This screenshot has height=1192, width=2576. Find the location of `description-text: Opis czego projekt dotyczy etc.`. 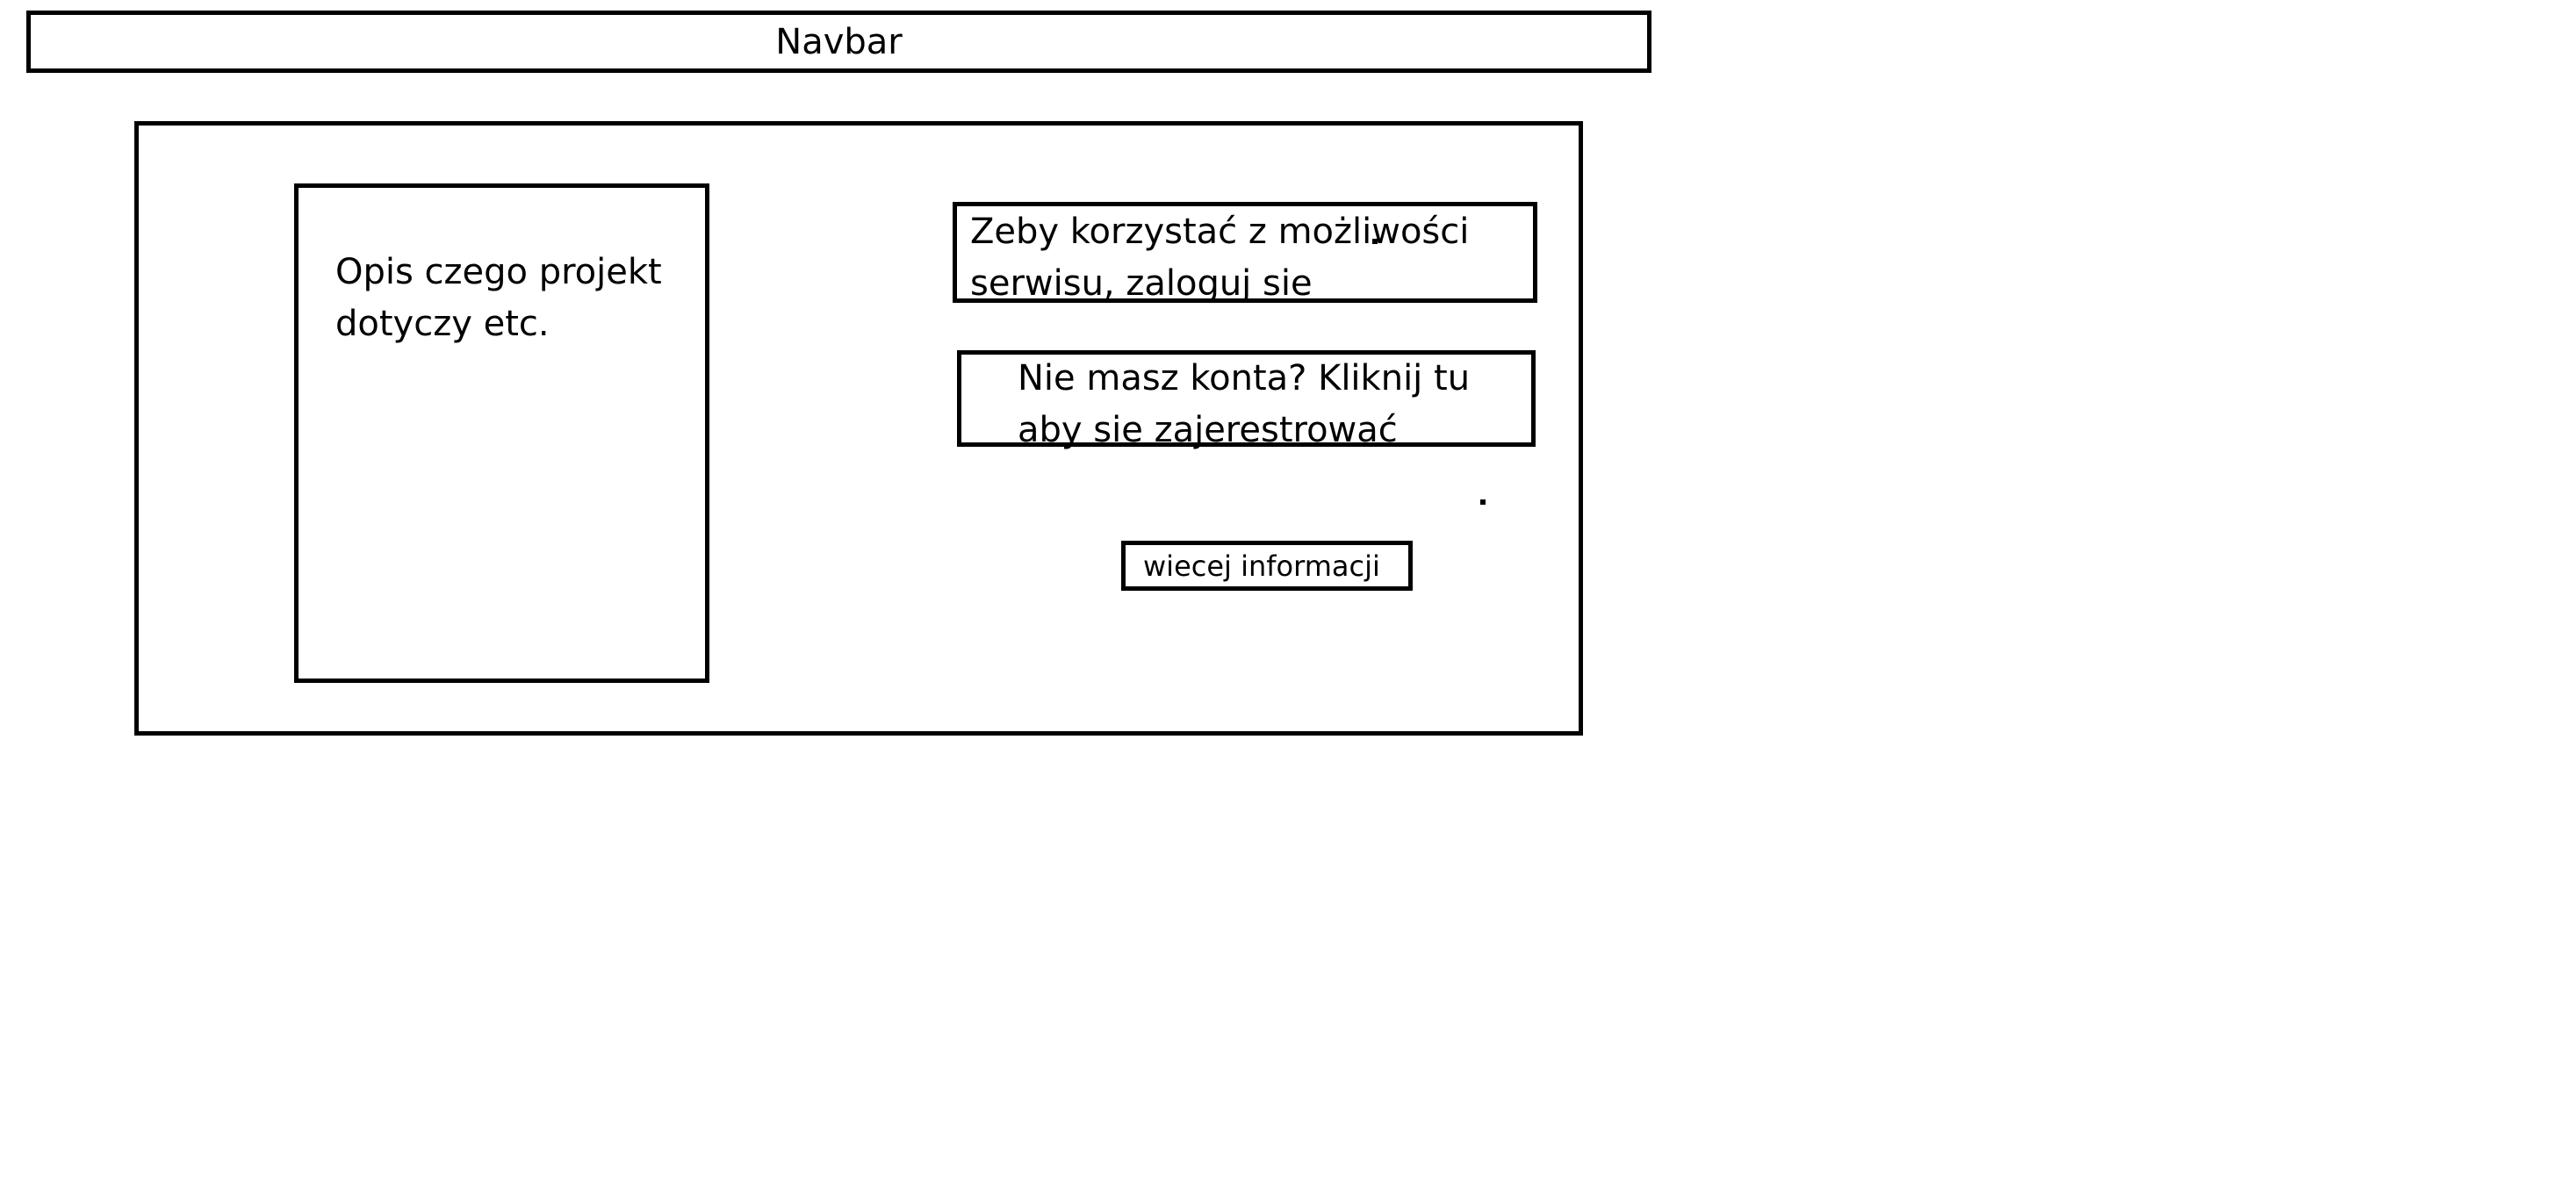

description-text: Opis czego projekt dotyczy etc. is located at coordinates (498, 298).